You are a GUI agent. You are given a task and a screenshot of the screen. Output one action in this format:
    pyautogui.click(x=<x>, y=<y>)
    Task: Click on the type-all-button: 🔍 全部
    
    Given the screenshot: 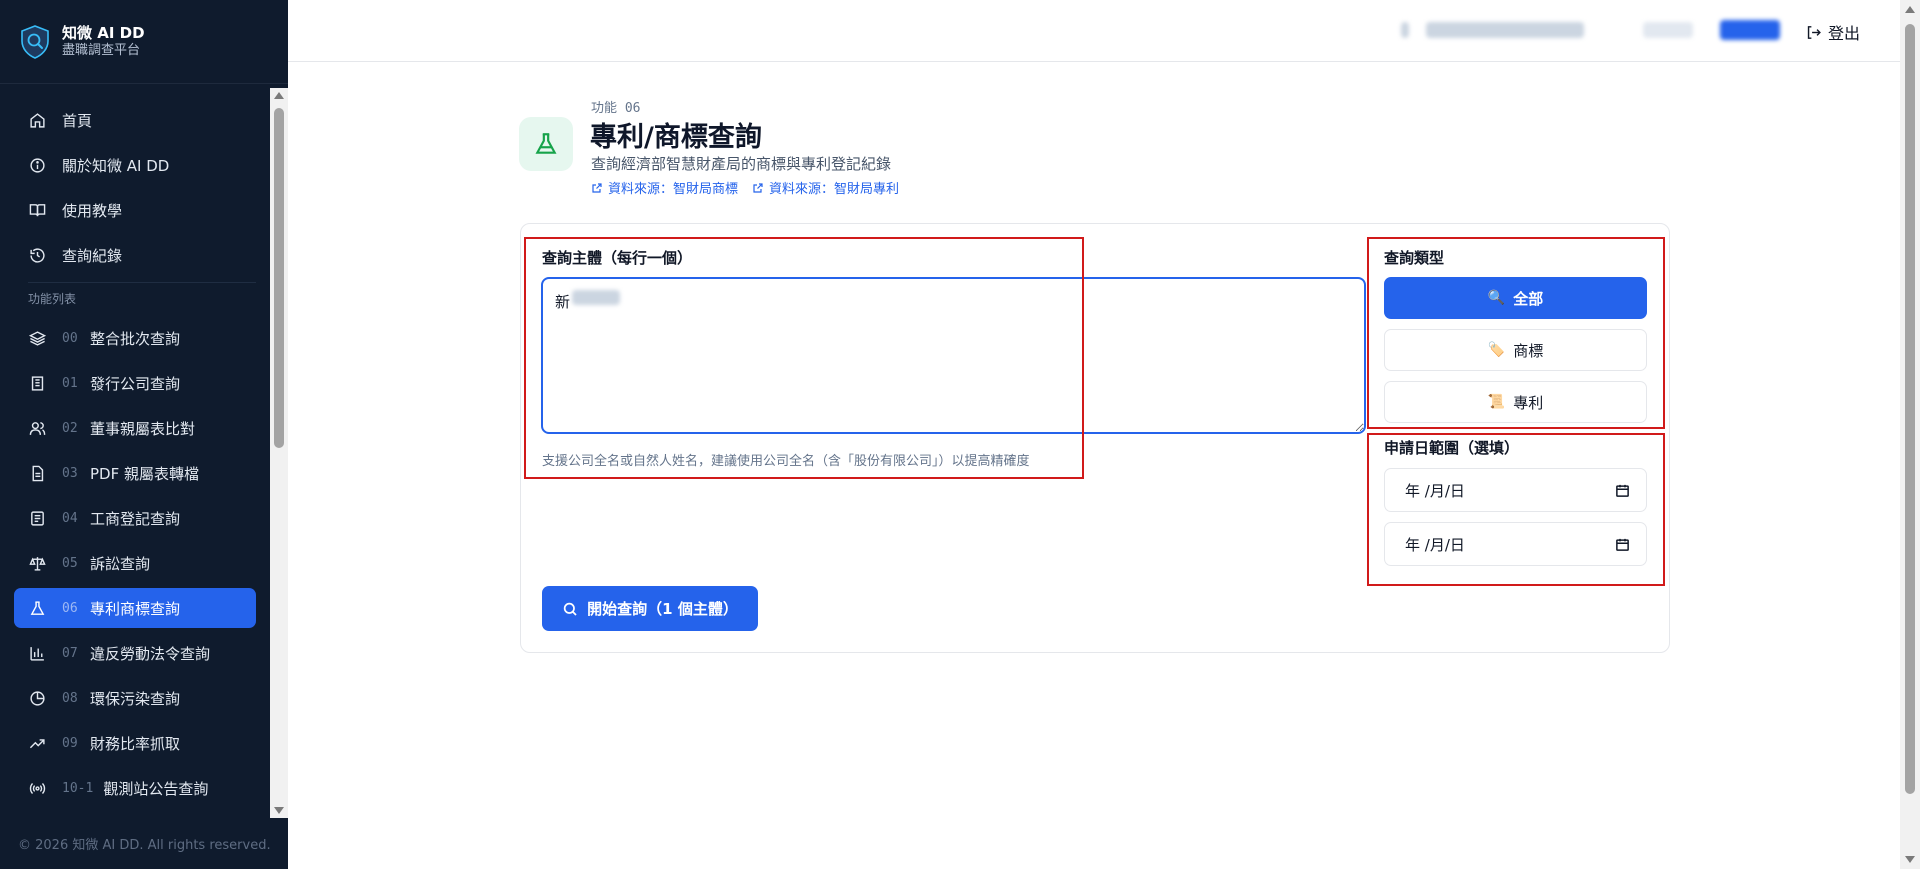 What is the action you would take?
    pyautogui.click(x=1515, y=298)
    